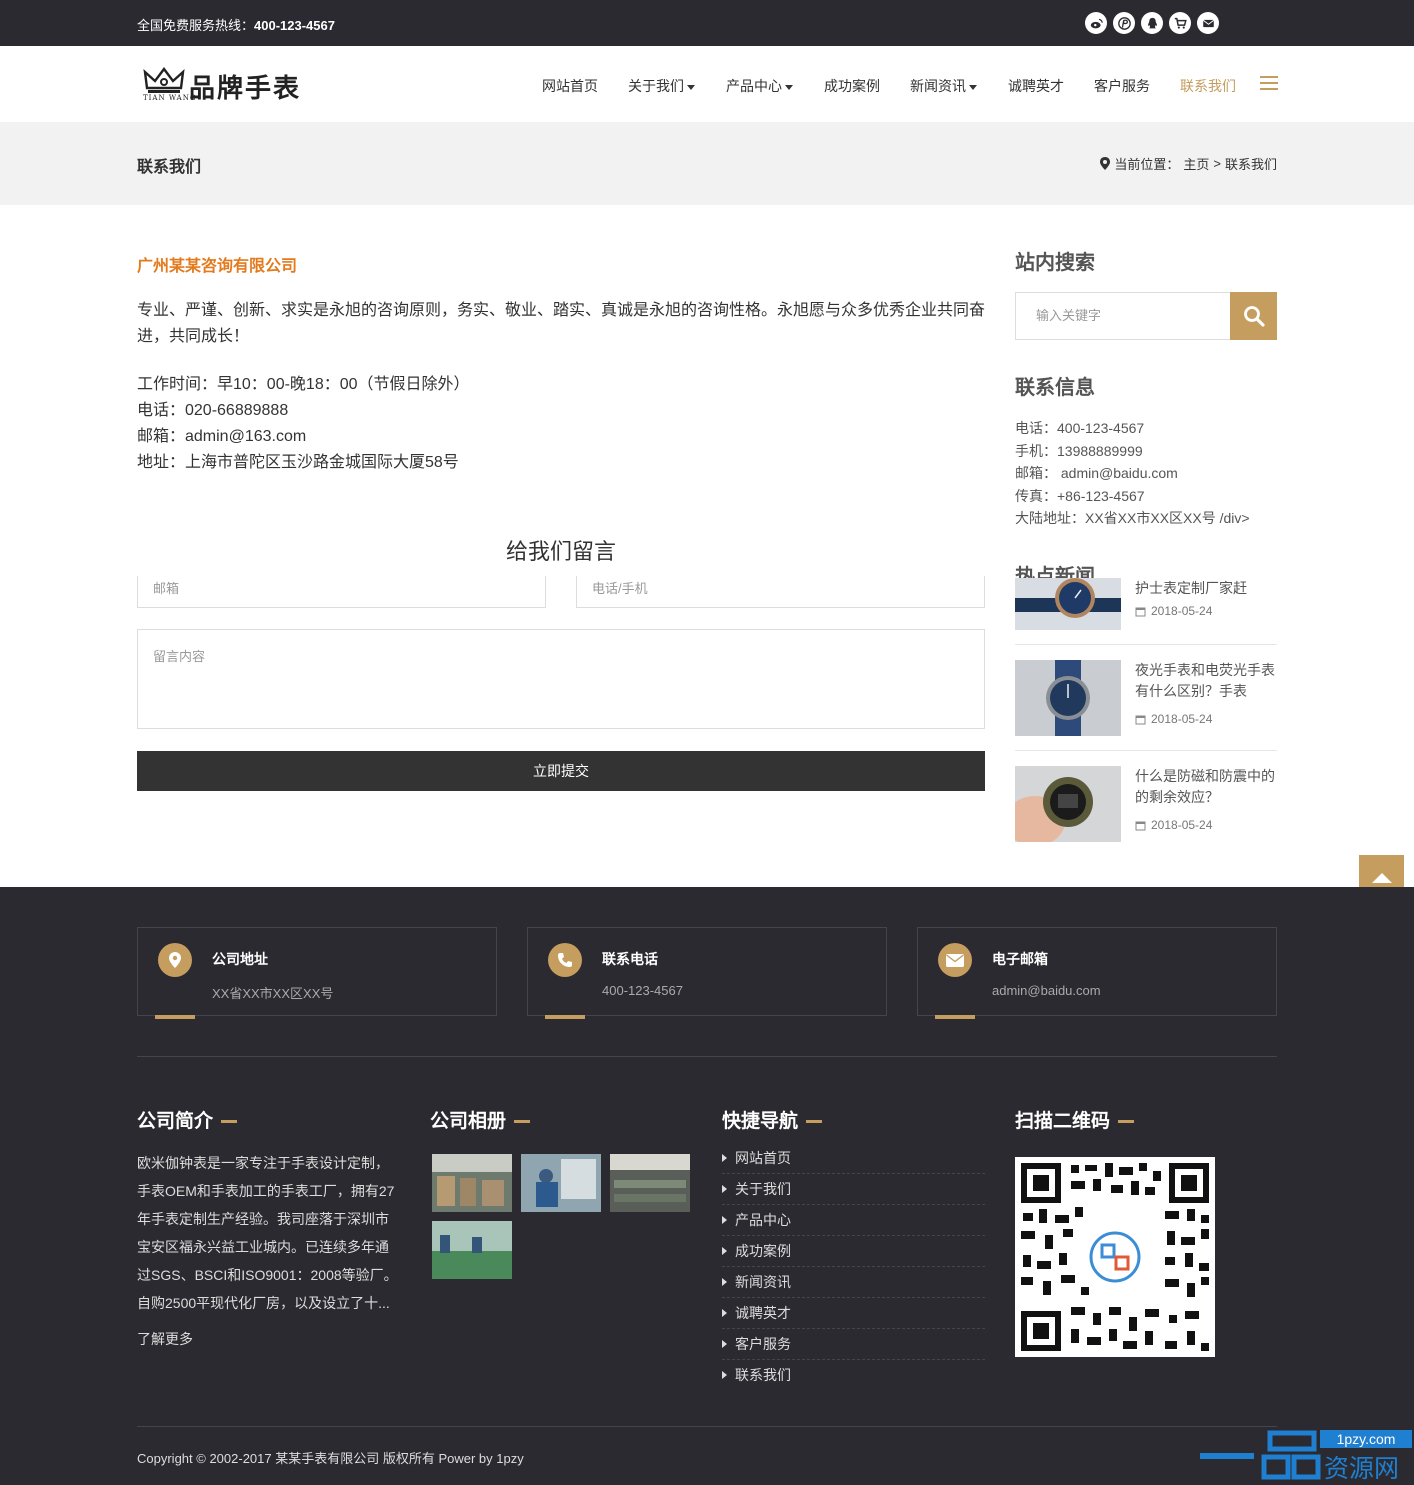  Describe the element at coordinates (1180, 23) in the screenshot. I see `cart-icon` at that location.